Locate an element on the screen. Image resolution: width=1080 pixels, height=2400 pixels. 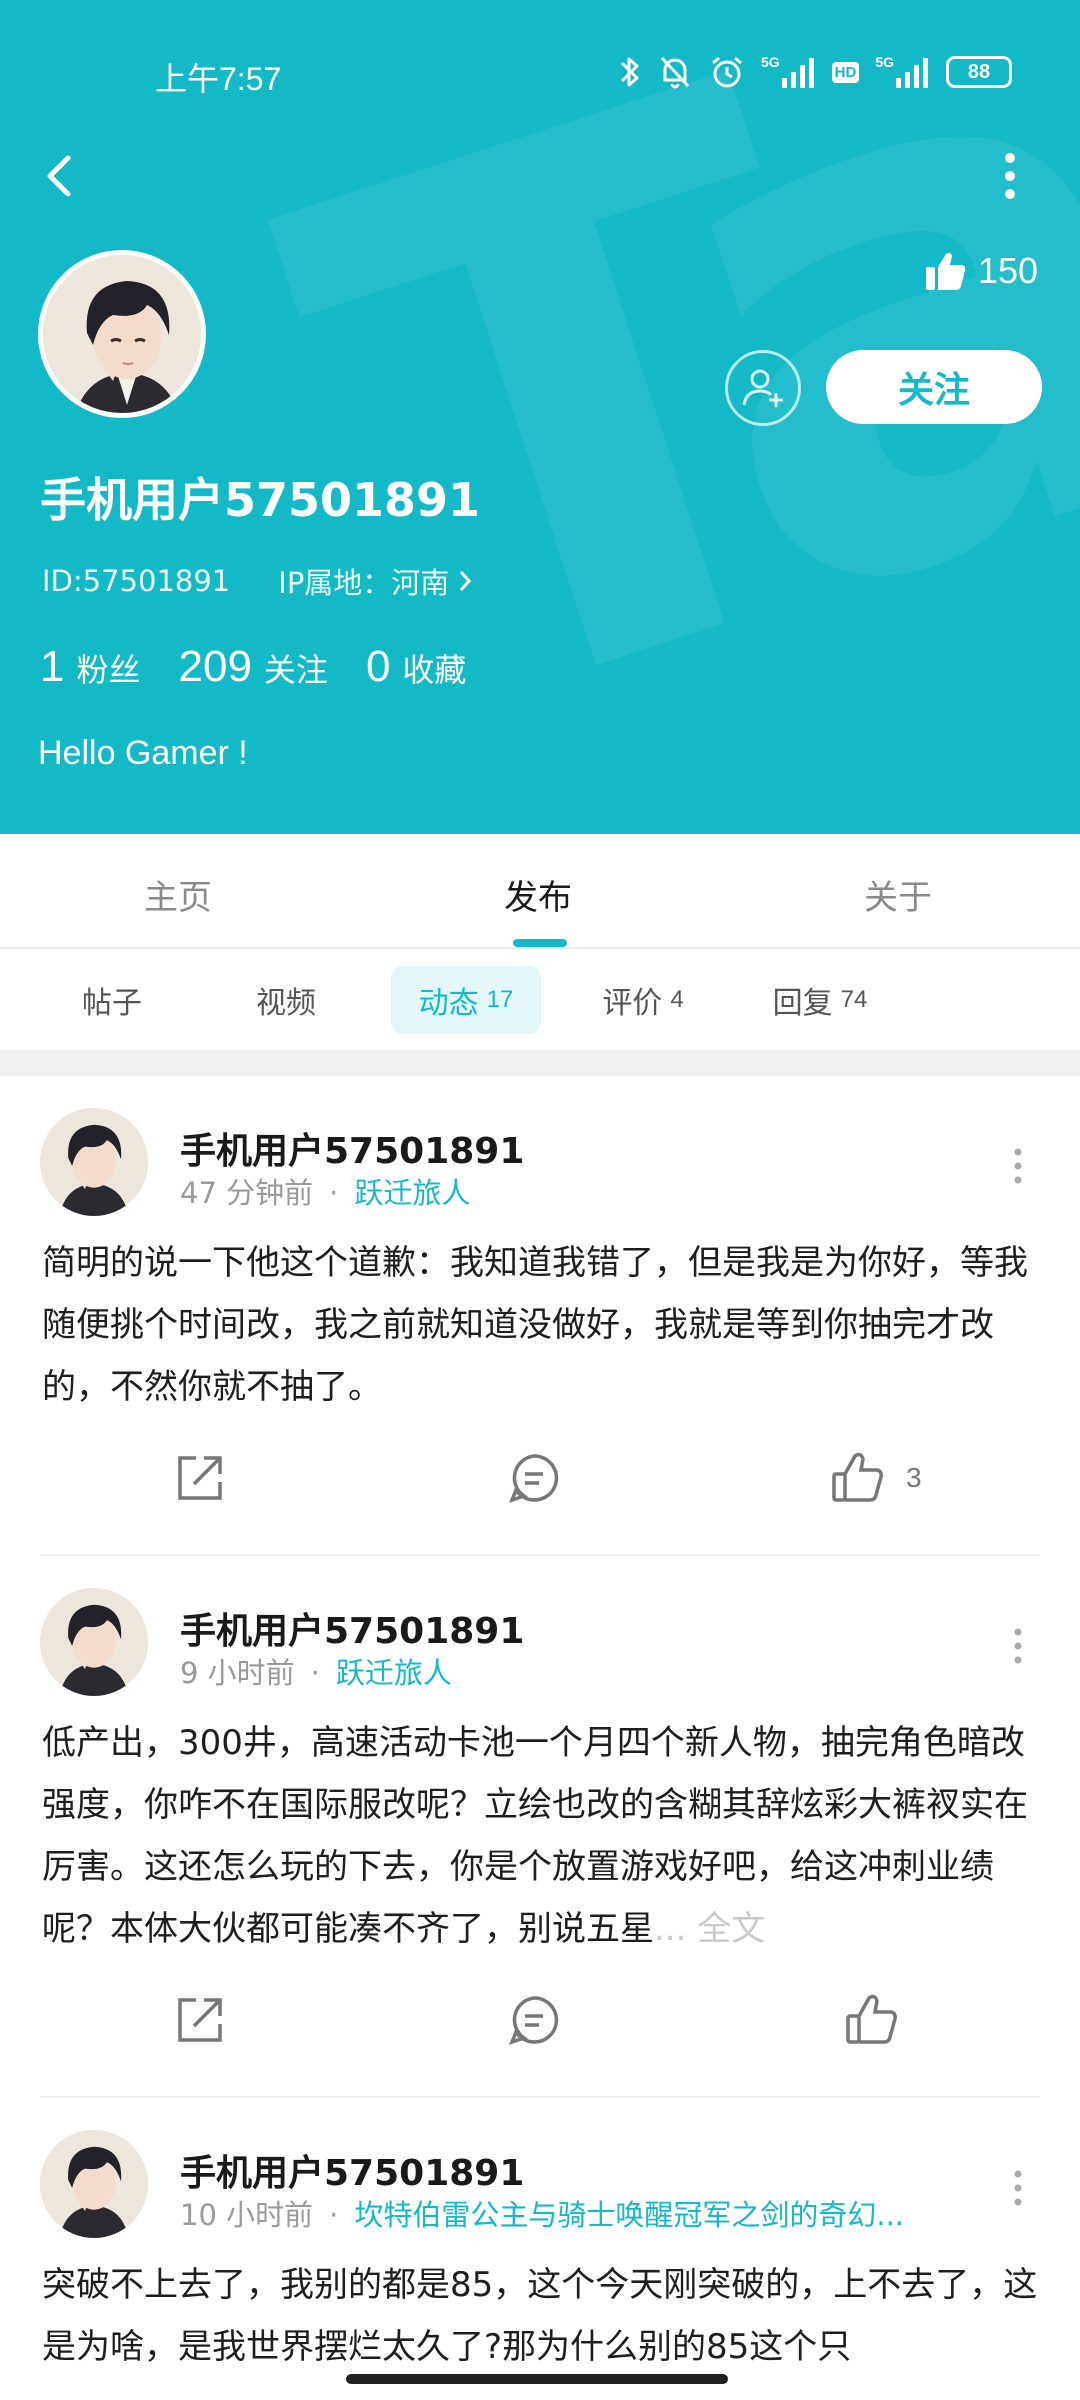
stat-favorites: 0 收藏 is located at coordinates (416, 667).